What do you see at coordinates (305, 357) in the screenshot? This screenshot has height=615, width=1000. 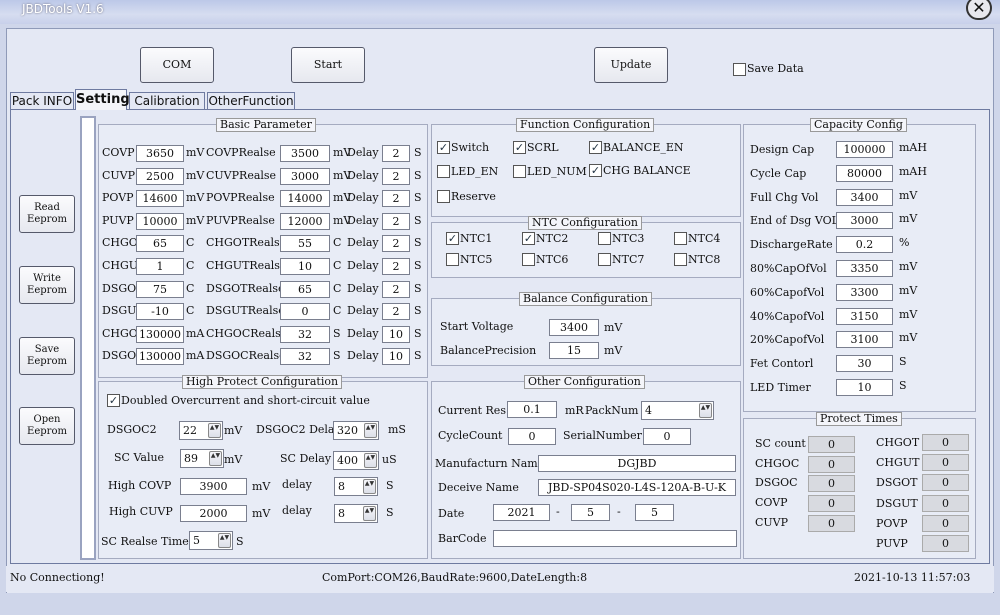 I see `param-dsgoc-release-input: 32` at bounding box center [305, 357].